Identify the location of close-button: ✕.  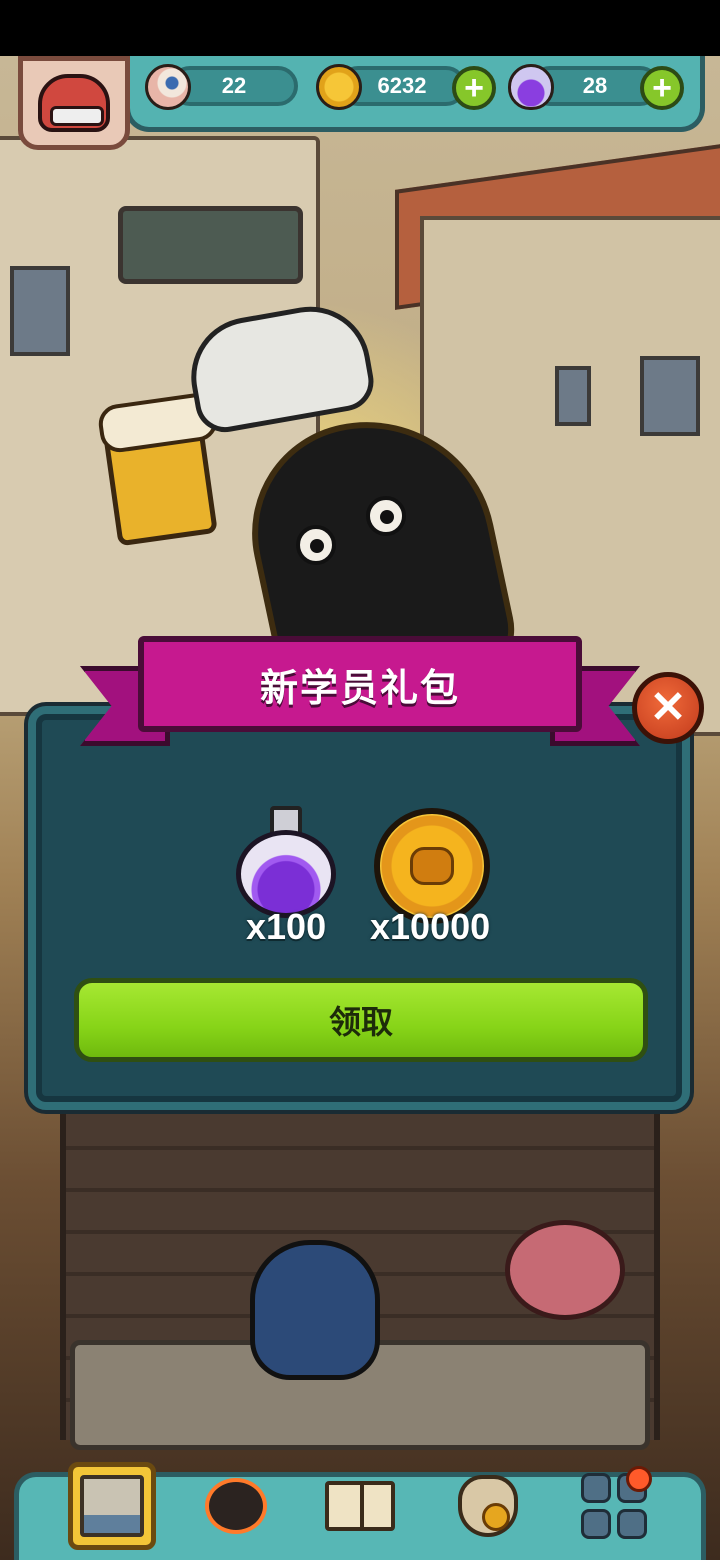
(668, 708).